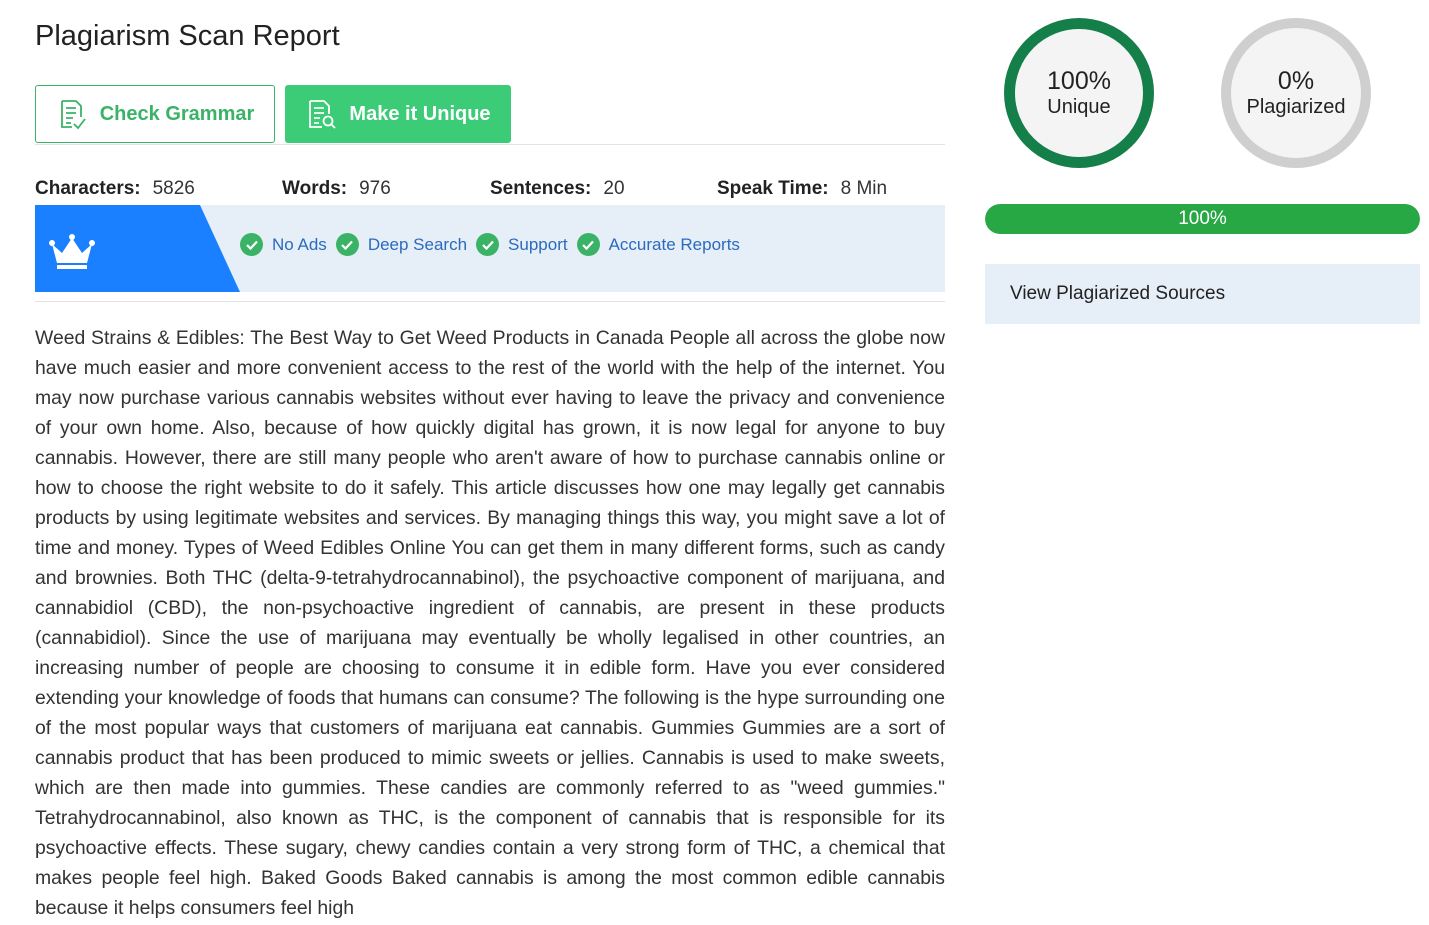  What do you see at coordinates (541, 188) in the screenshot?
I see `stat-label: Sentences:` at bounding box center [541, 188].